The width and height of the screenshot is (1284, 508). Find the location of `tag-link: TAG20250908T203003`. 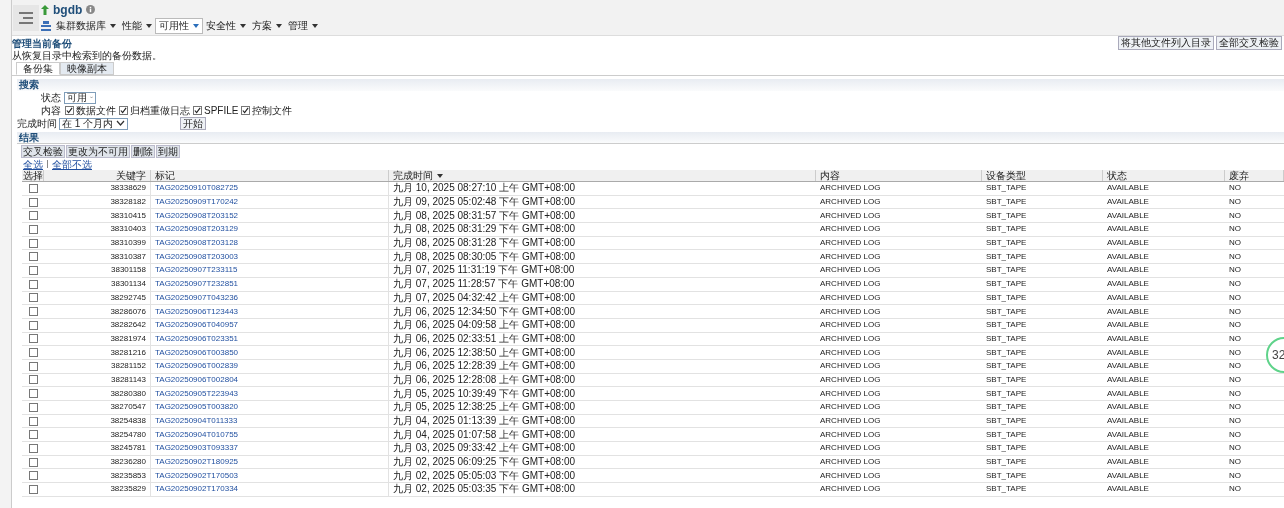

tag-link: TAG20250908T203003 is located at coordinates (197, 256).